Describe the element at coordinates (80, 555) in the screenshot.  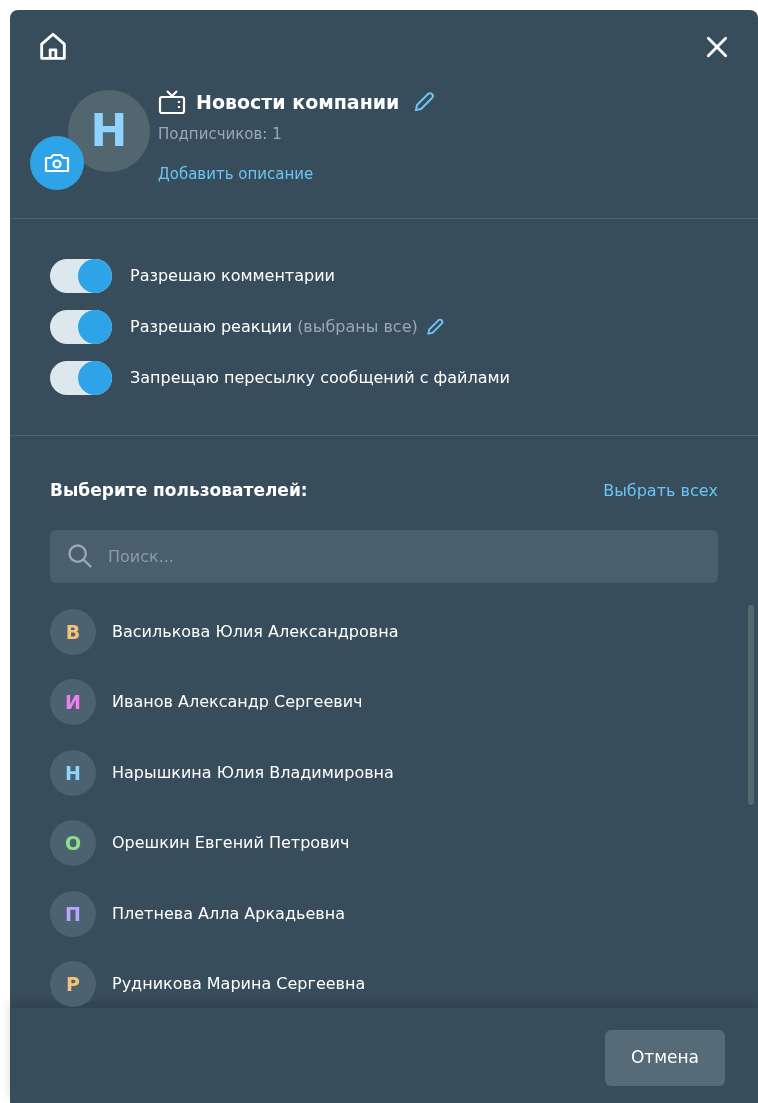
I see `search-icon` at that location.